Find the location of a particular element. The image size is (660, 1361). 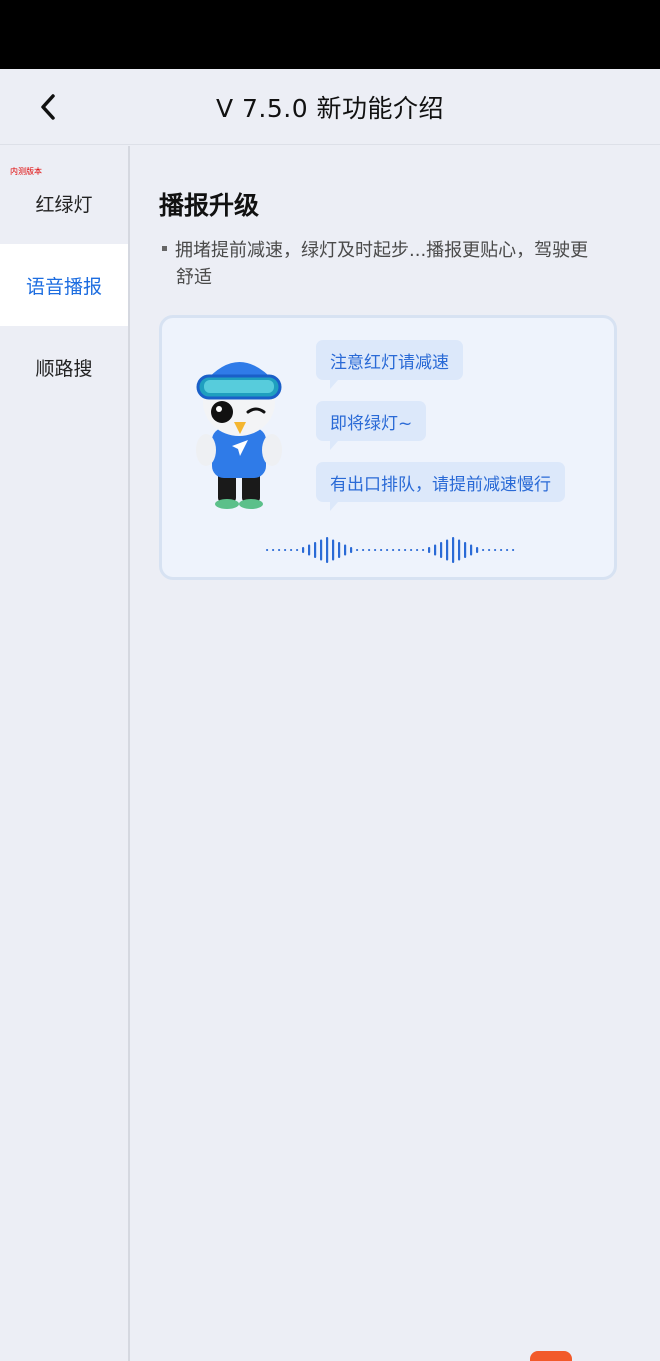

status-bar is located at coordinates (330, 34).